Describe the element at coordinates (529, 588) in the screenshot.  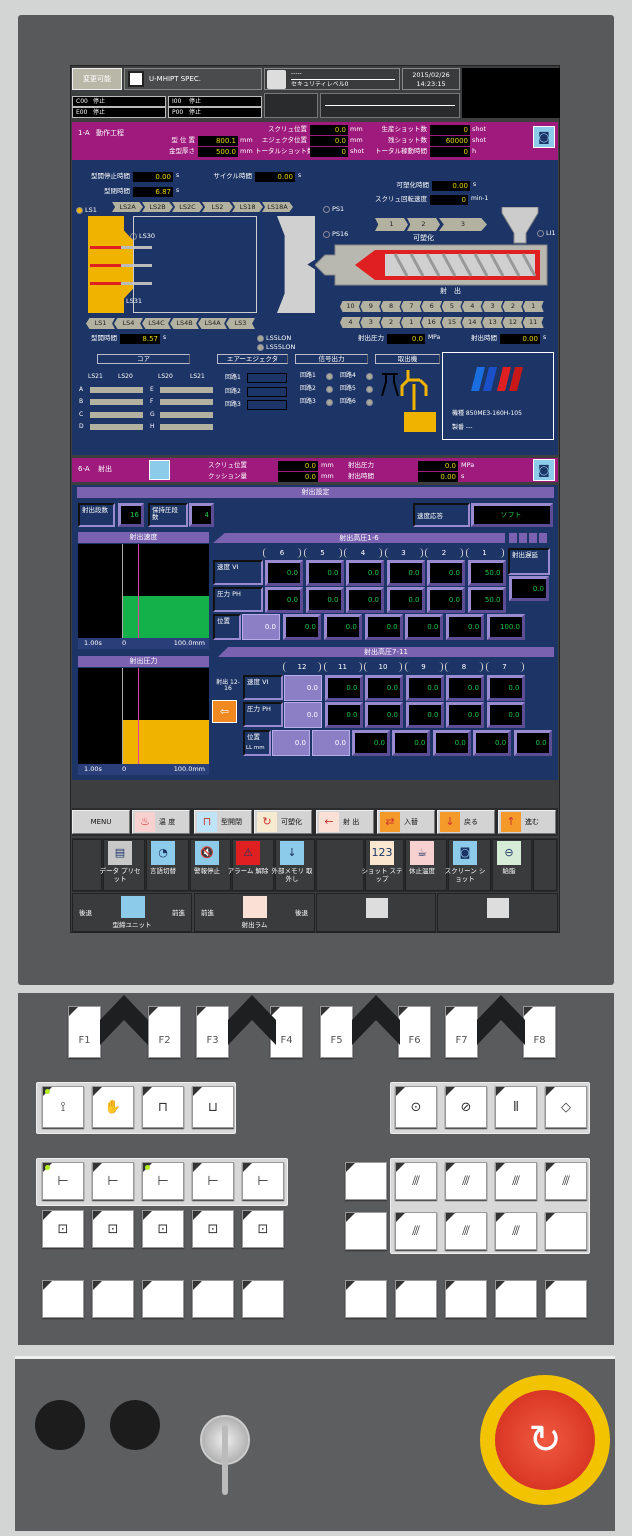
I see `injection-delay-input: 0.0` at that location.